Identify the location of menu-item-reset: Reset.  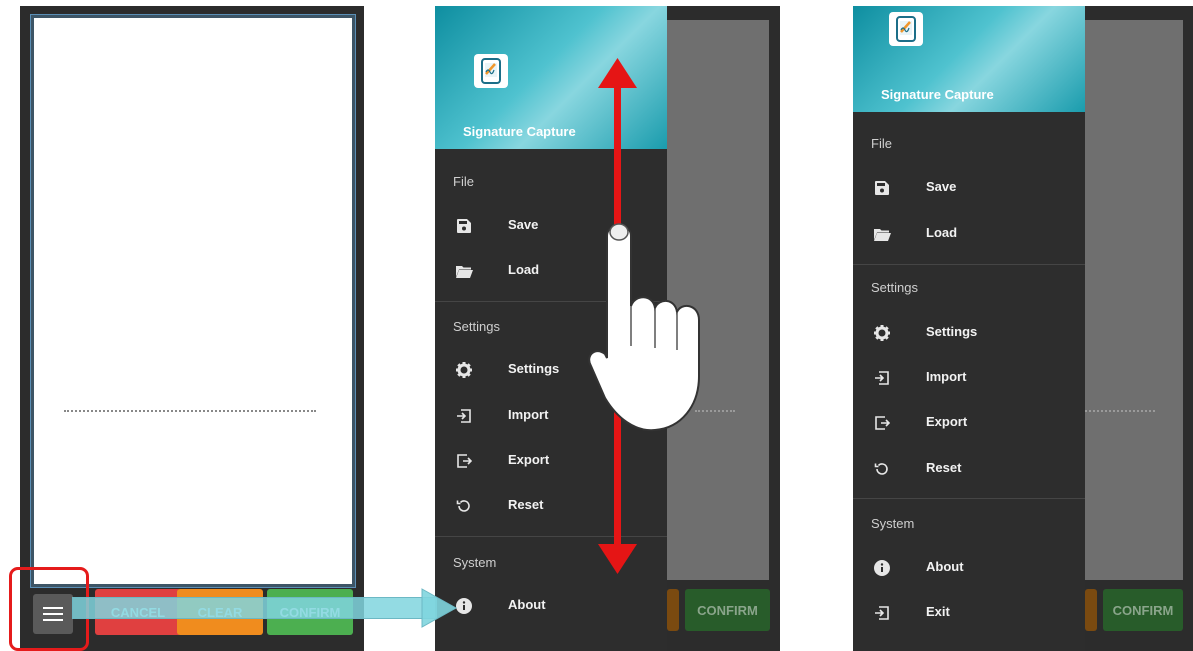
(969, 469).